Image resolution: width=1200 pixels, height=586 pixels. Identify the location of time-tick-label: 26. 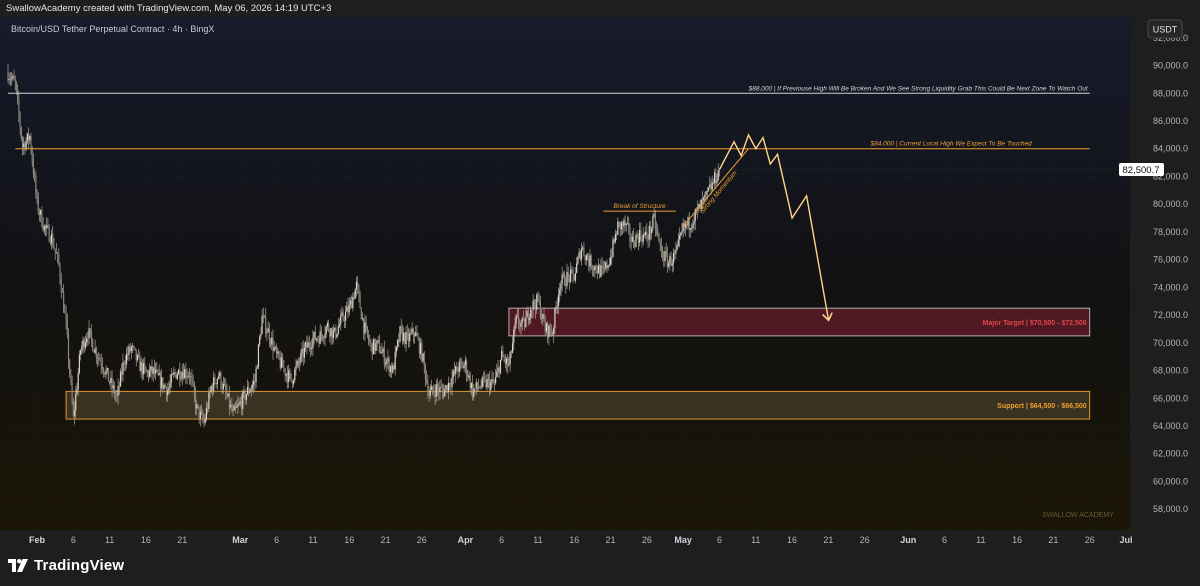
(1090, 540).